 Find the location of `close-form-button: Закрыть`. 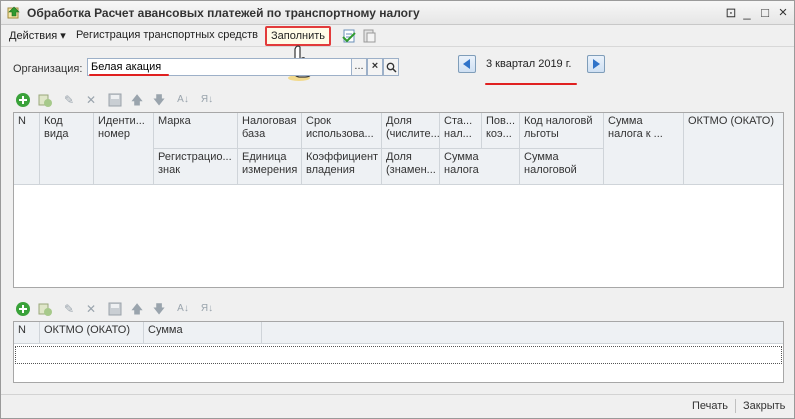

close-form-button: Закрыть is located at coordinates (764, 406).